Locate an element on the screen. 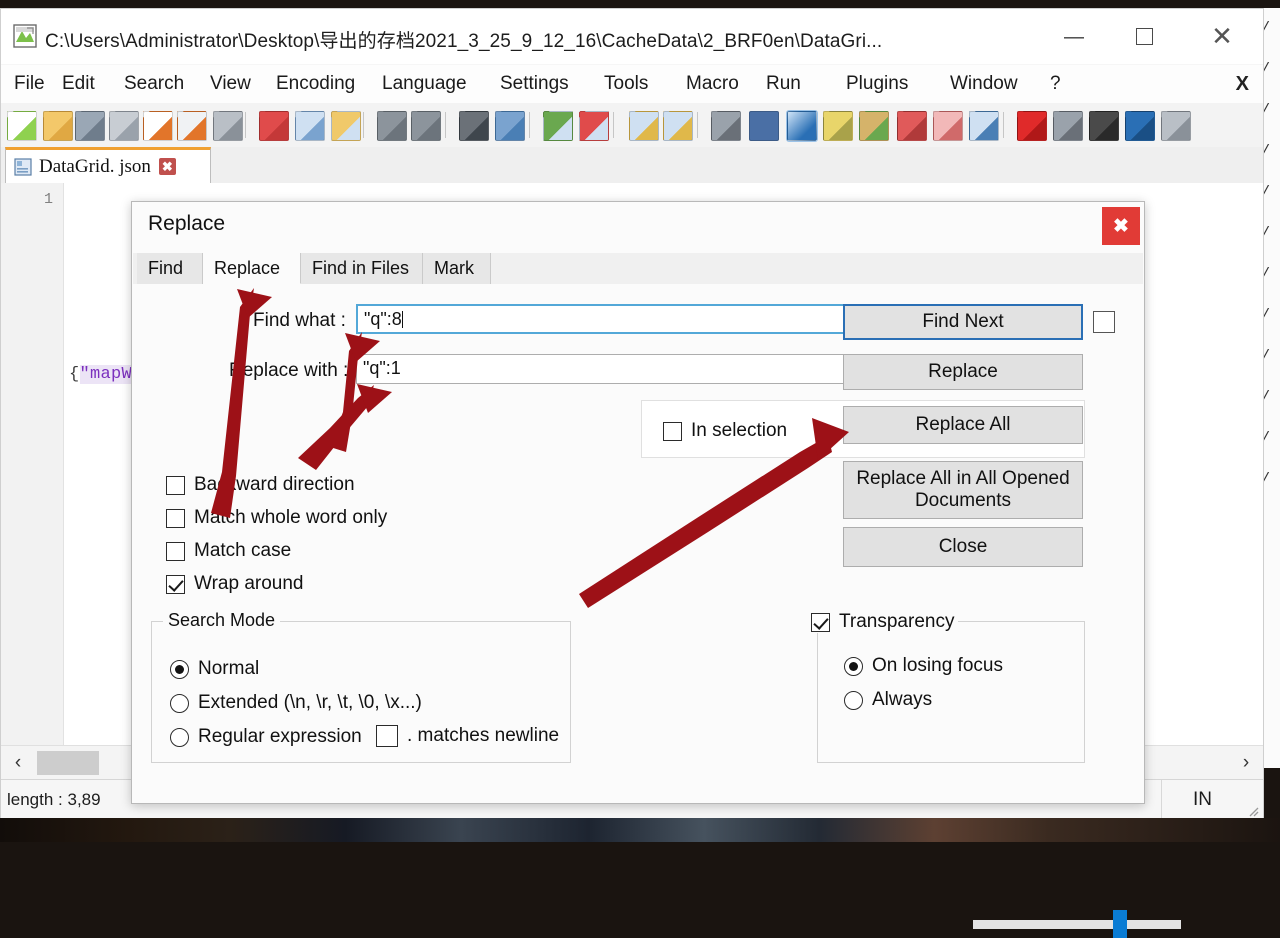 The width and height of the screenshot is (1280, 938). zoom-in-icon is located at coordinates (558, 126).